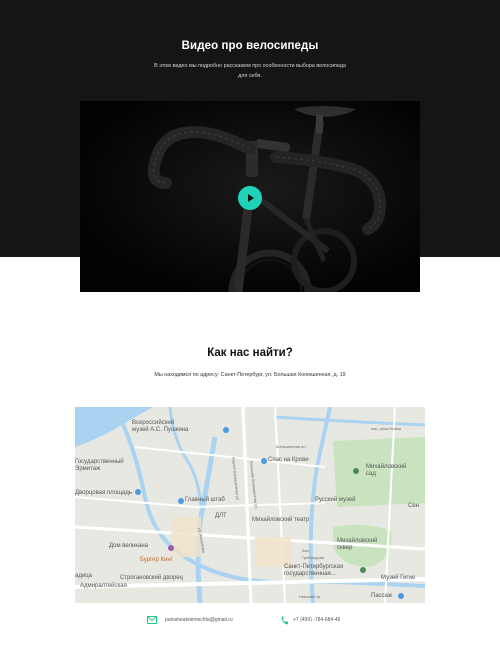  I want to click on contact-email-text: putosheatviemechta@gmail.ru, so click(199, 620).